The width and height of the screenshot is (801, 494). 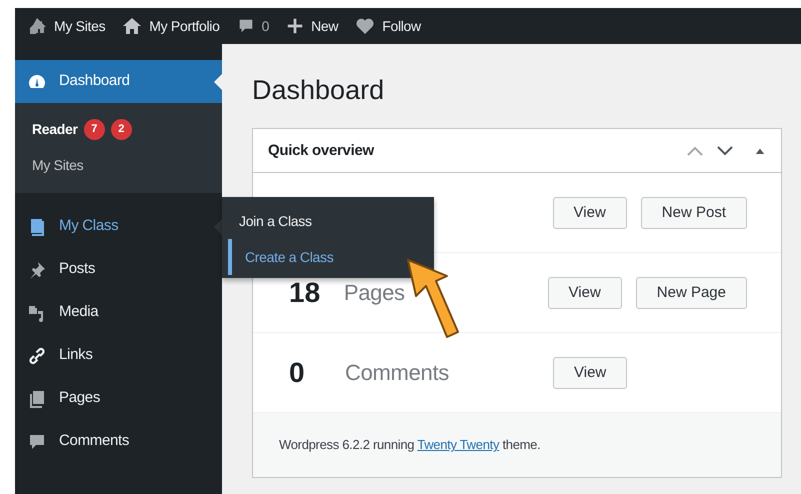 I want to click on footer-text: Wordpress 6.2.2 running Twenty Twenty theme., so click(x=410, y=445).